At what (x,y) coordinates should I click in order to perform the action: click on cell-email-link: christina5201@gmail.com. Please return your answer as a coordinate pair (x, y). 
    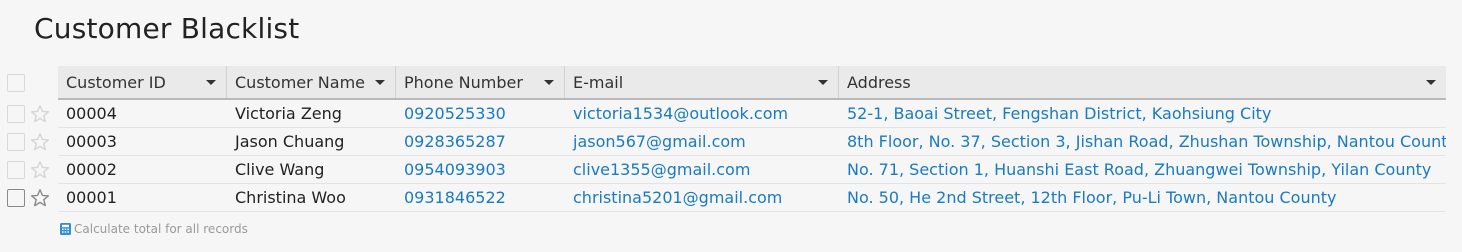
    Looking at the image, I should click on (702, 197).